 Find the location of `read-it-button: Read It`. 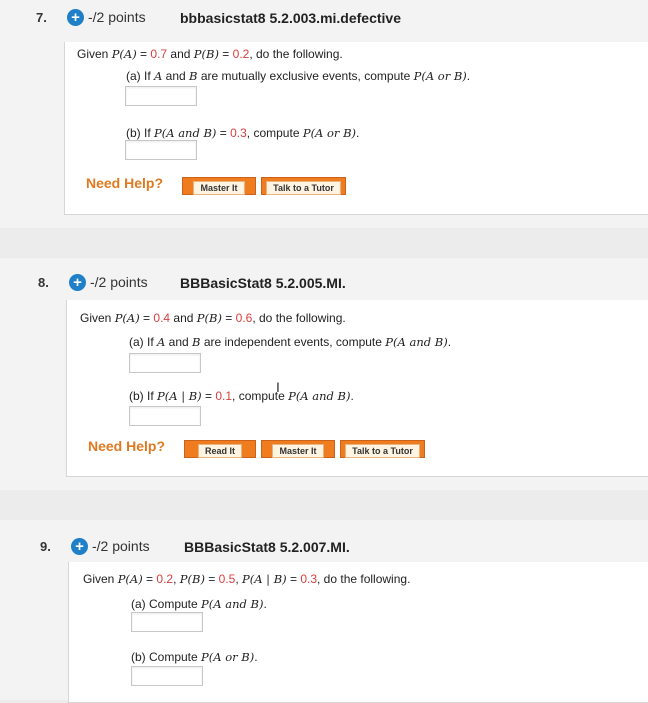

read-it-button: Read It is located at coordinates (220, 449).